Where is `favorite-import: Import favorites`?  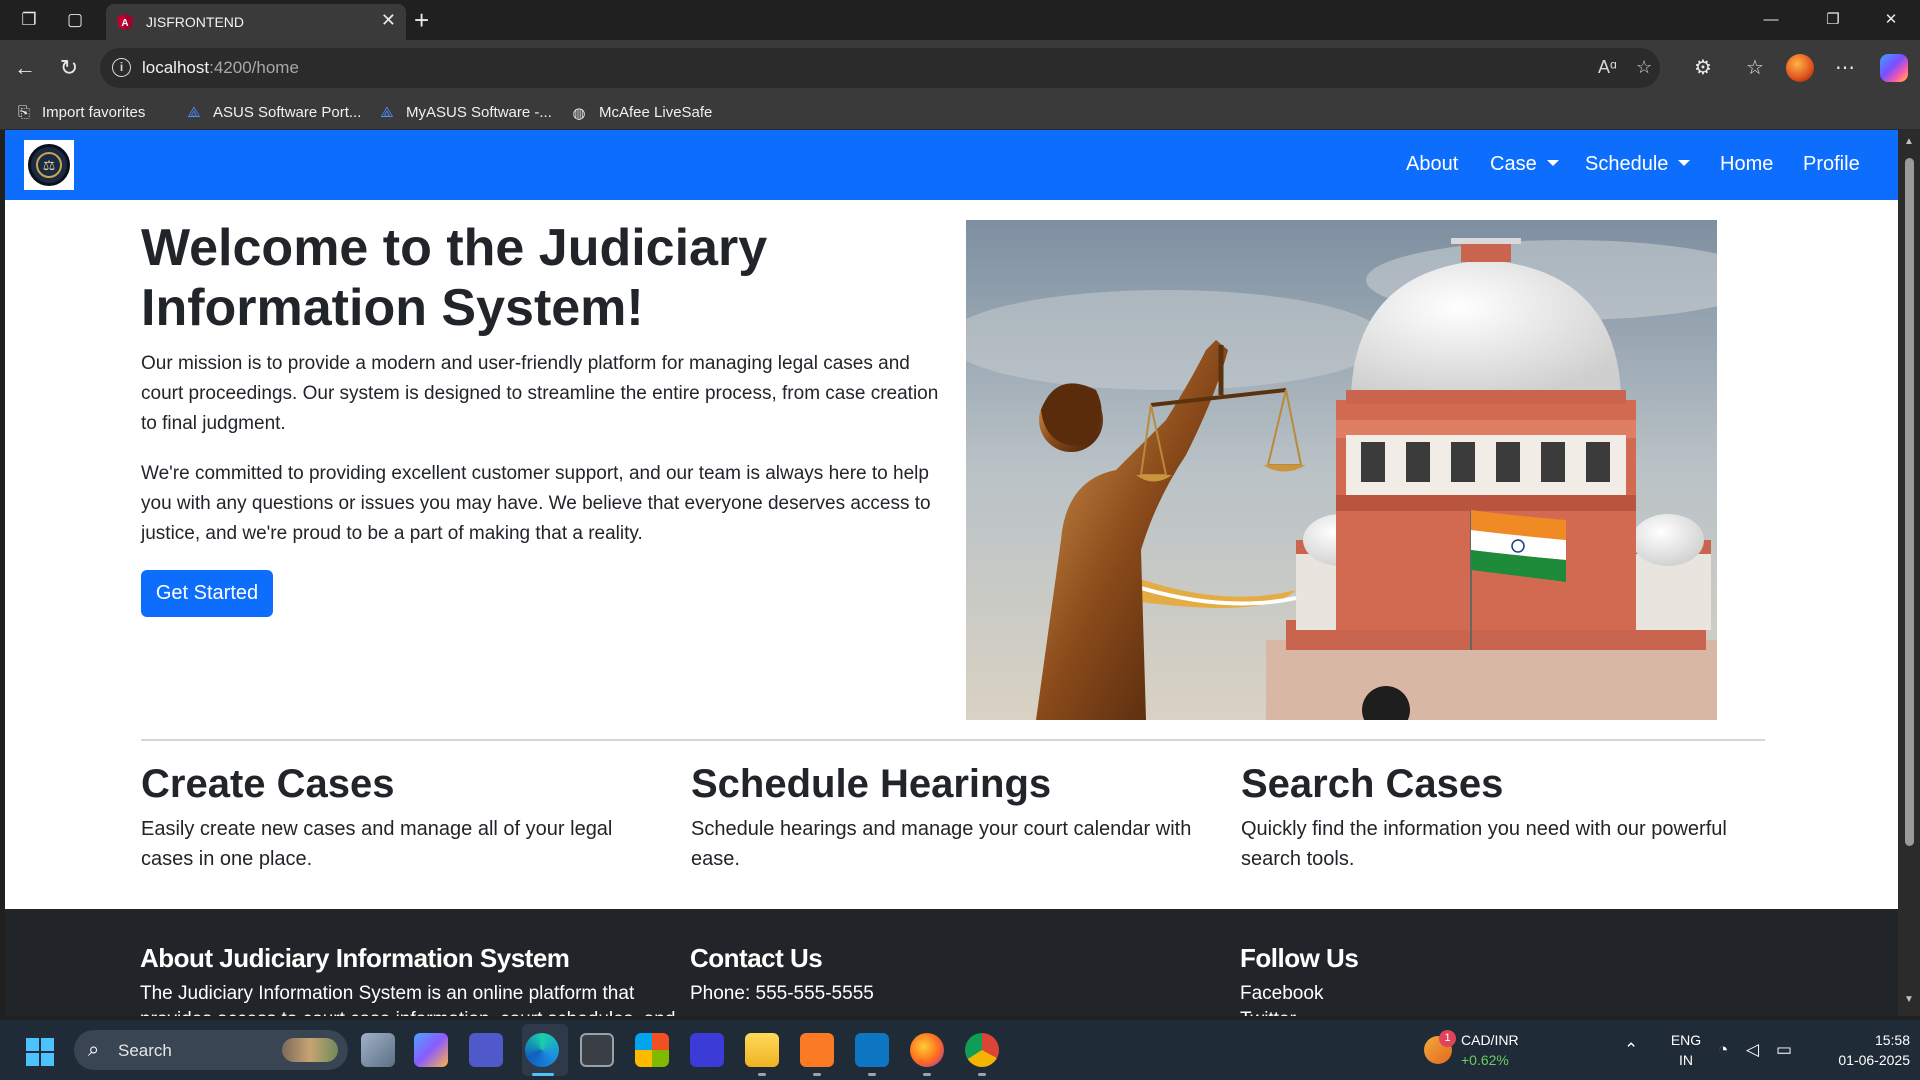
favorite-import: Import favorites is located at coordinates (93, 112).